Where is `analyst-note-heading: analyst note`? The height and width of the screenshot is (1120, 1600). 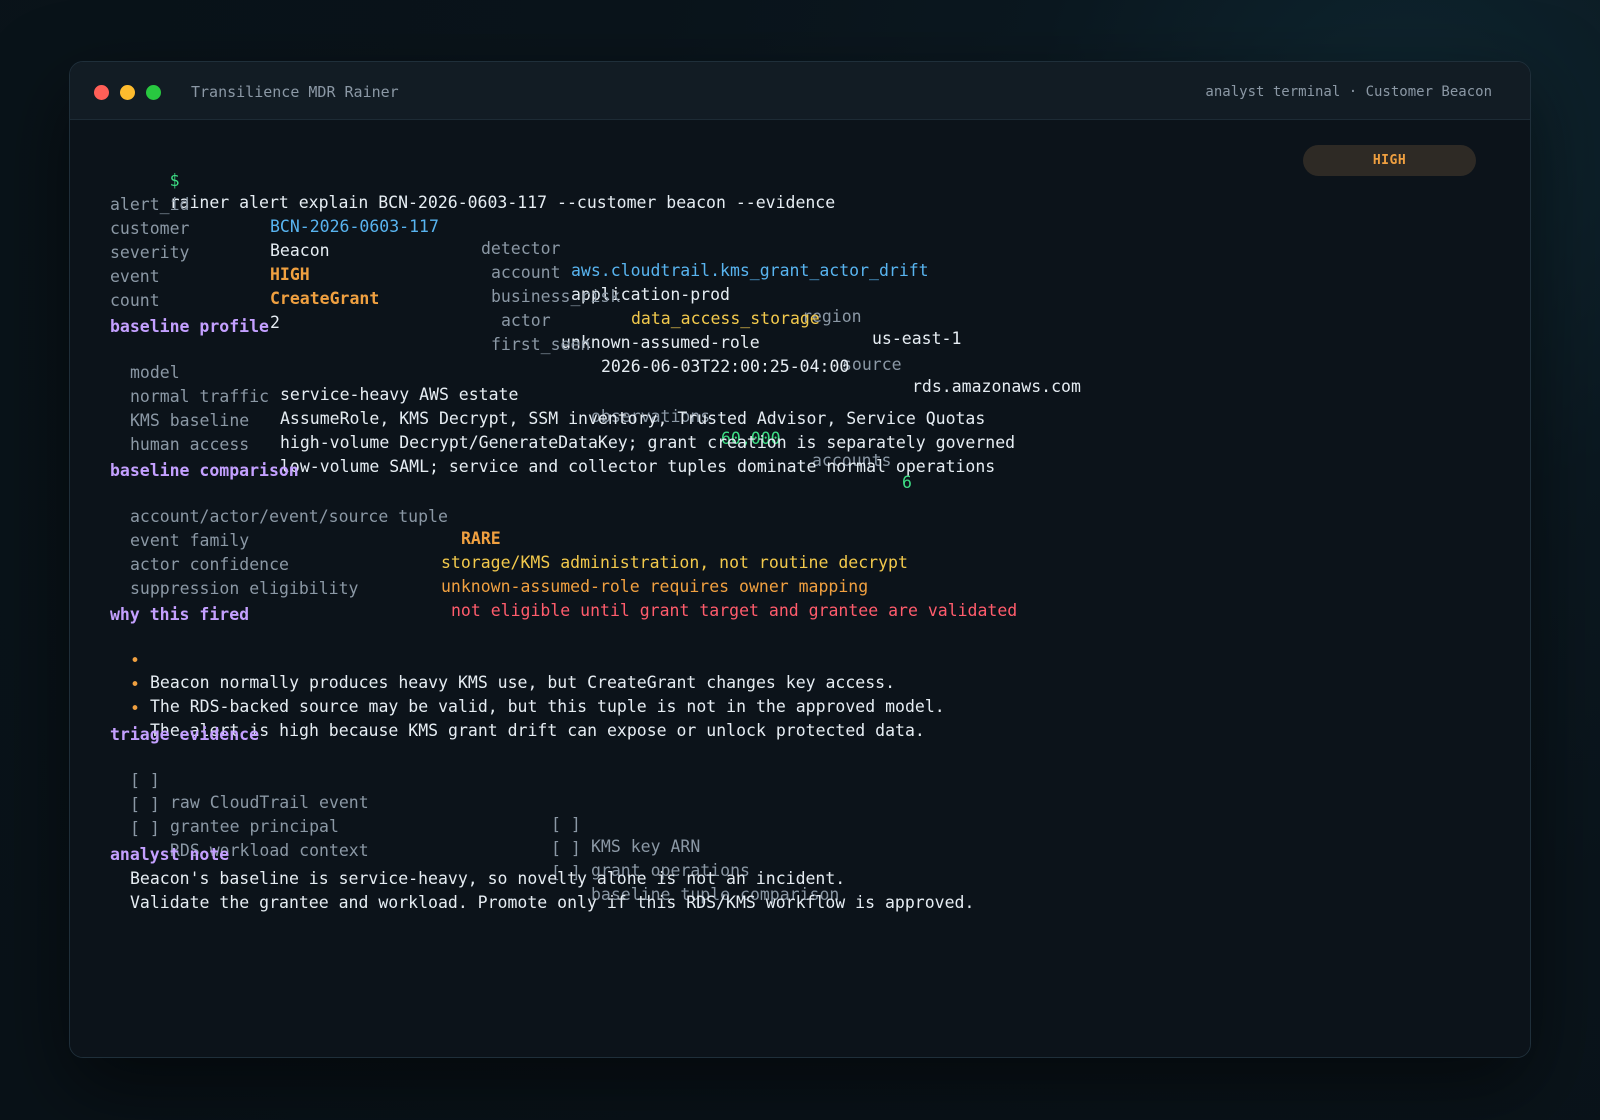
analyst-note-heading: analyst note is located at coordinates (170, 854).